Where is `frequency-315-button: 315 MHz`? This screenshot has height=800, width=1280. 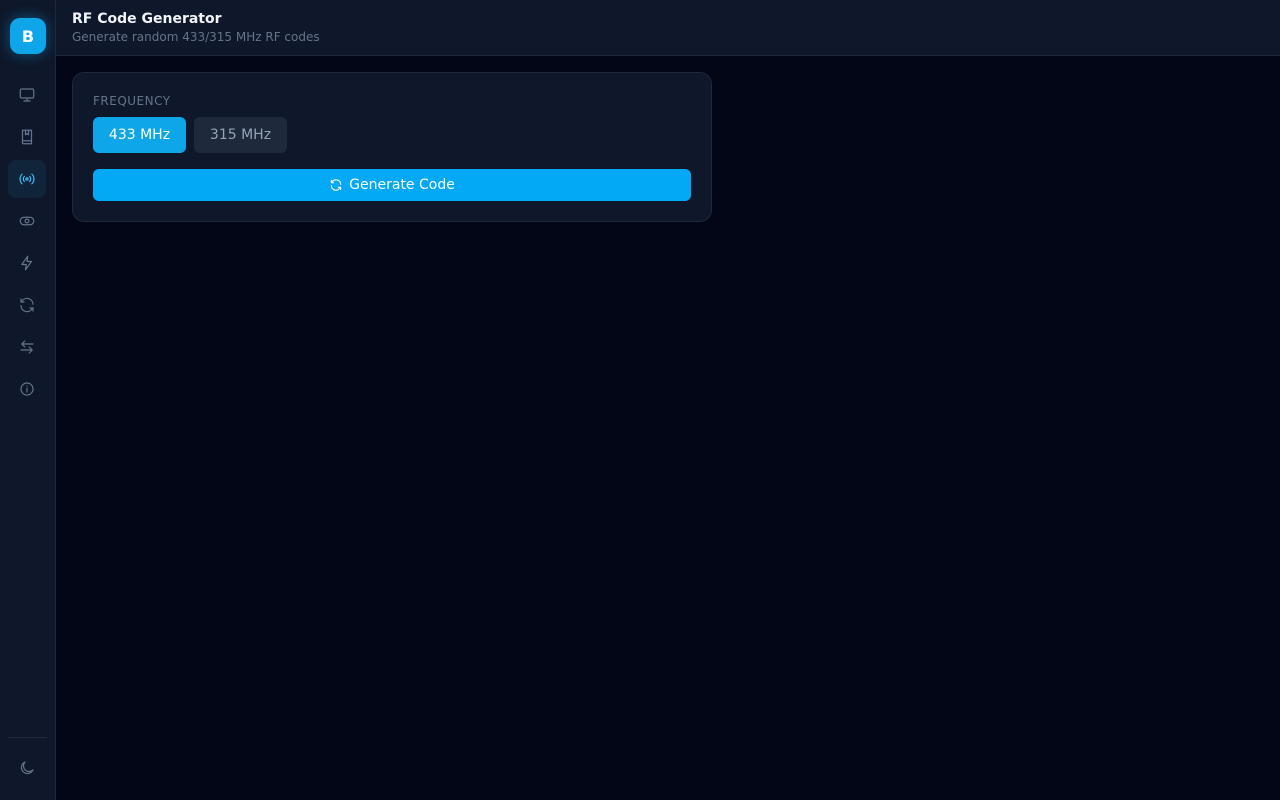
frequency-315-button: 315 MHz is located at coordinates (240, 135).